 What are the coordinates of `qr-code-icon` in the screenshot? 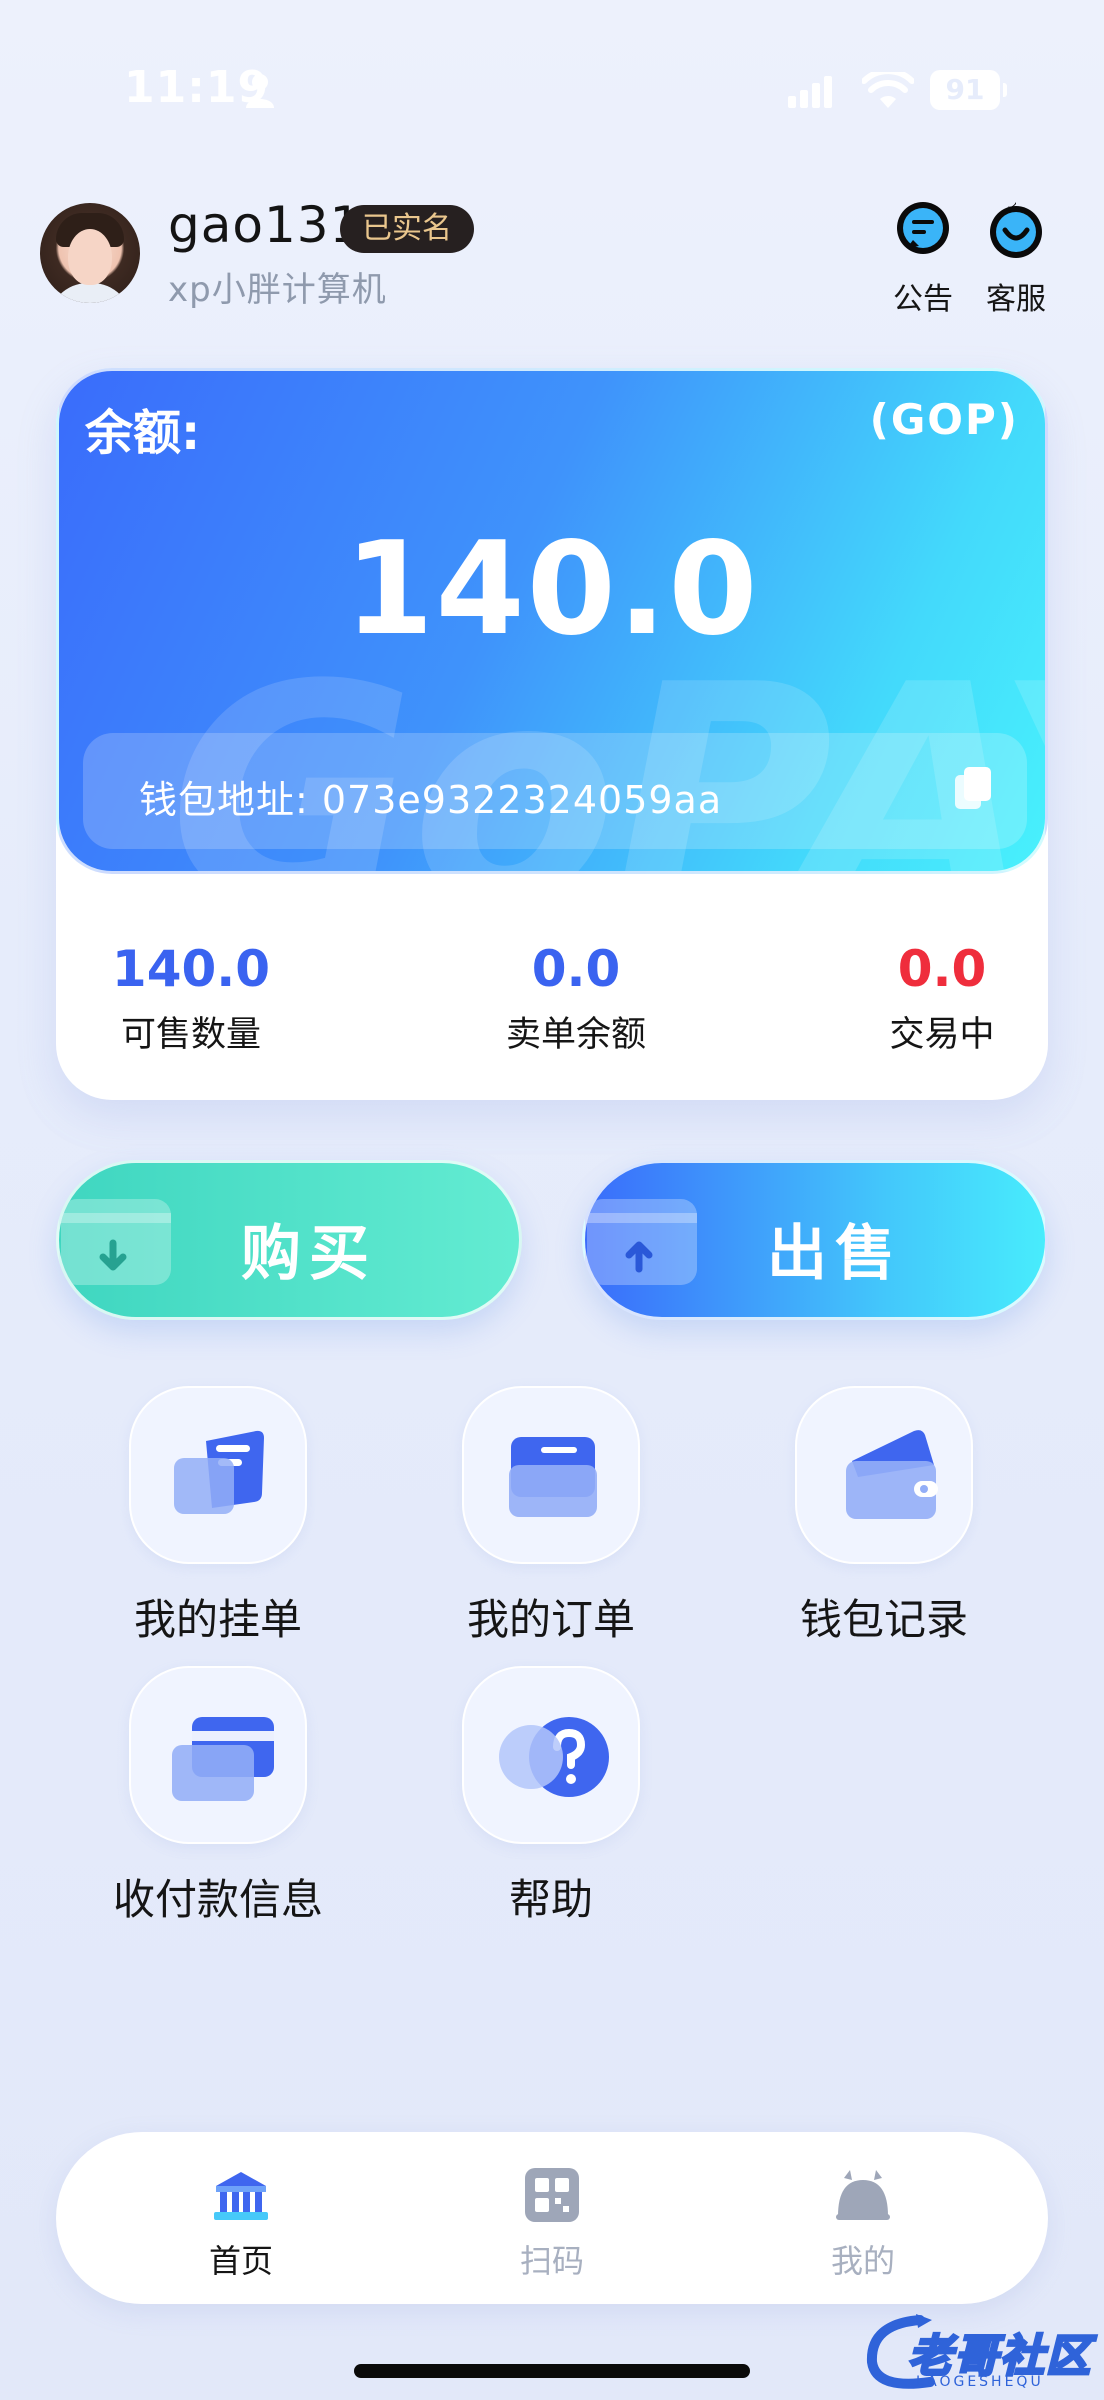 It's located at (552, 2195).